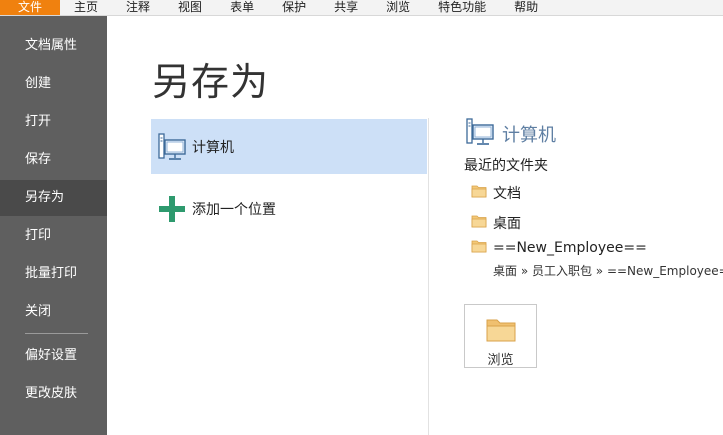  I want to click on menu-home: 主页, so click(86, 7).